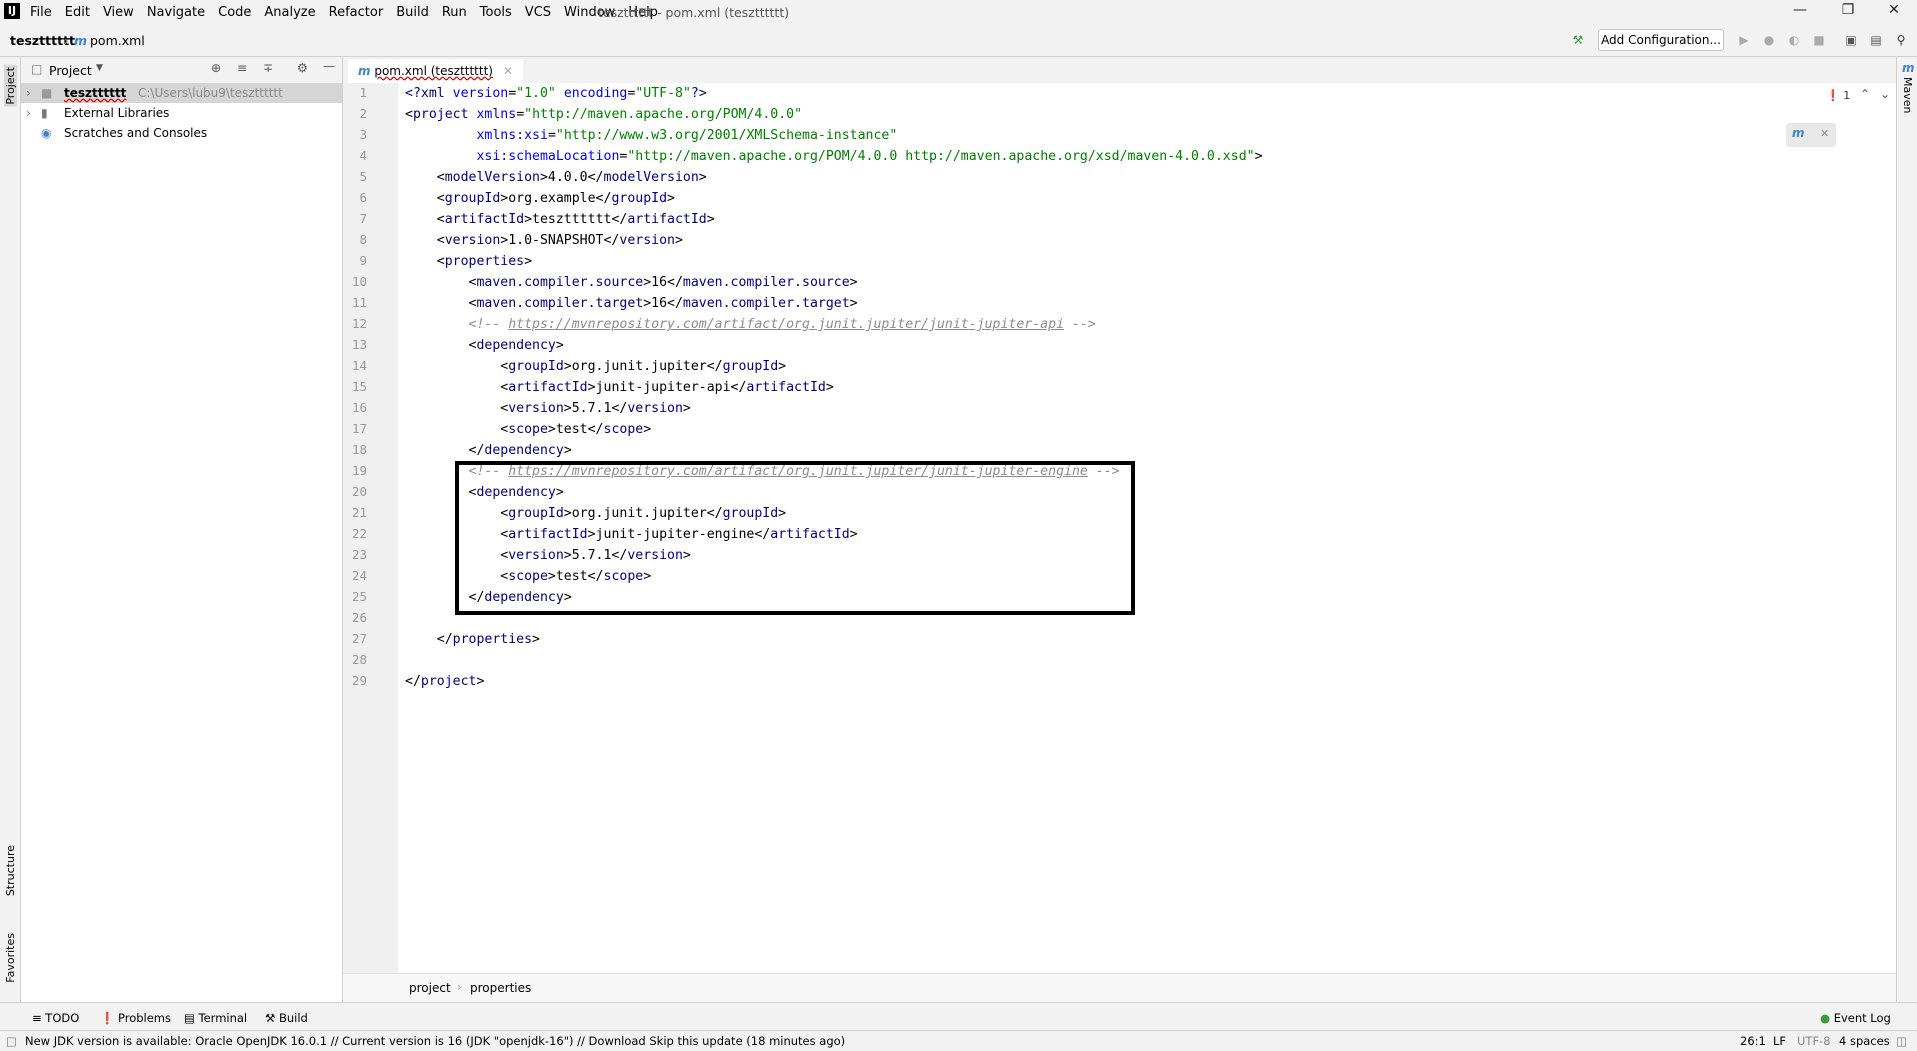 This screenshot has width=1917, height=1051. What do you see at coordinates (11, 1041) in the screenshot?
I see `status-window-icon: □` at bounding box center [11, 1041].